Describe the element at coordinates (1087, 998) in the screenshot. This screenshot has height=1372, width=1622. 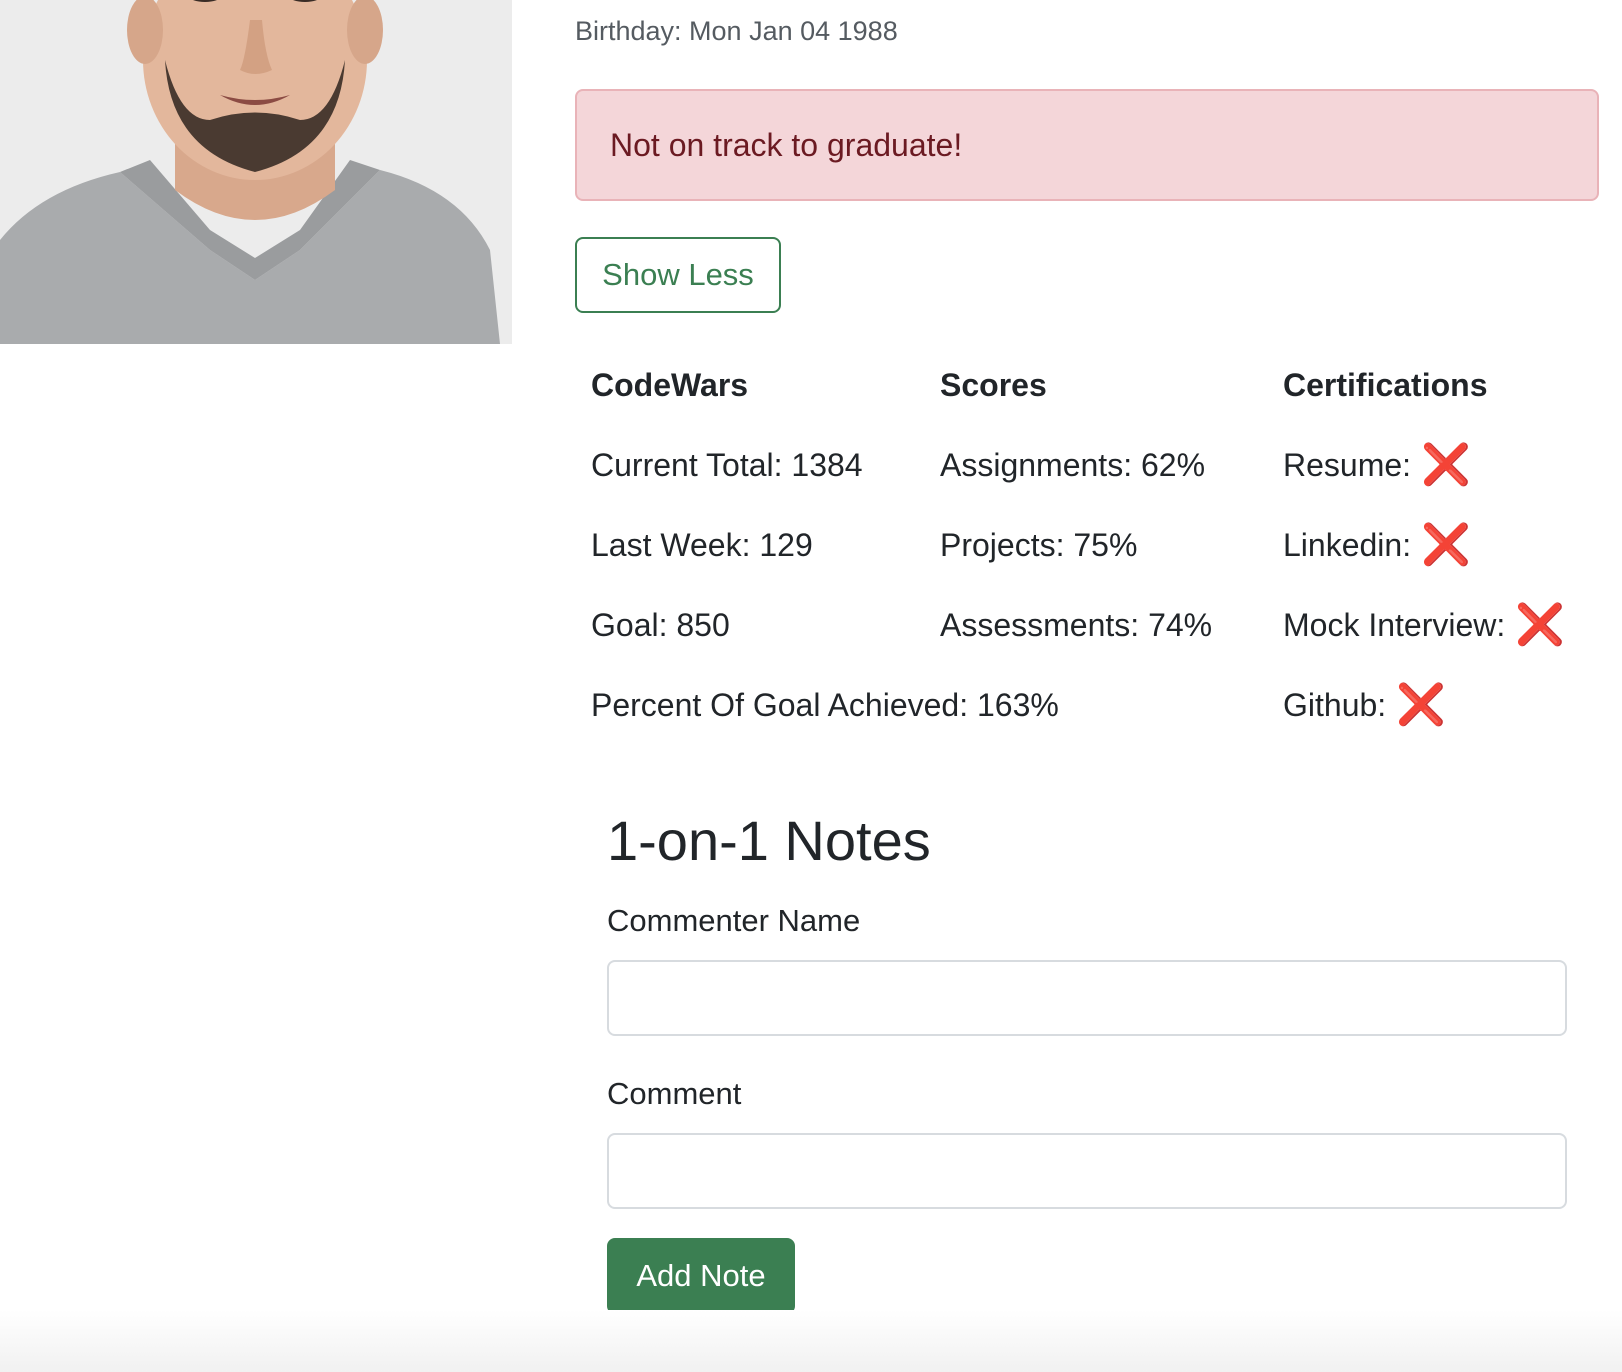
I see `commenter-name-input` at that location.